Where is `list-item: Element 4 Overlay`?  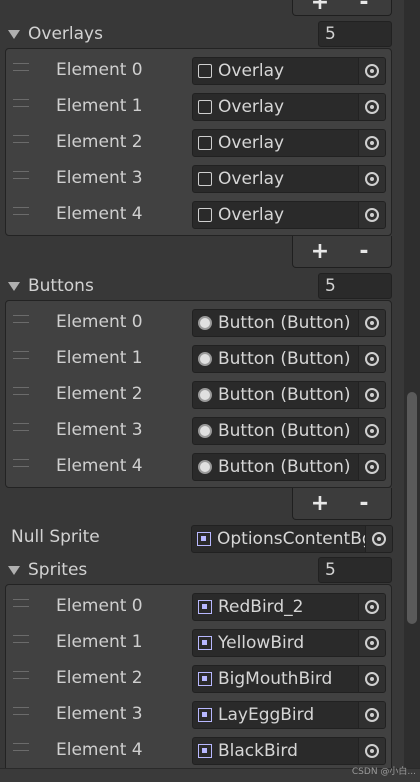 list-item: Element 4 Overlay is located at coordinates (198, 217).